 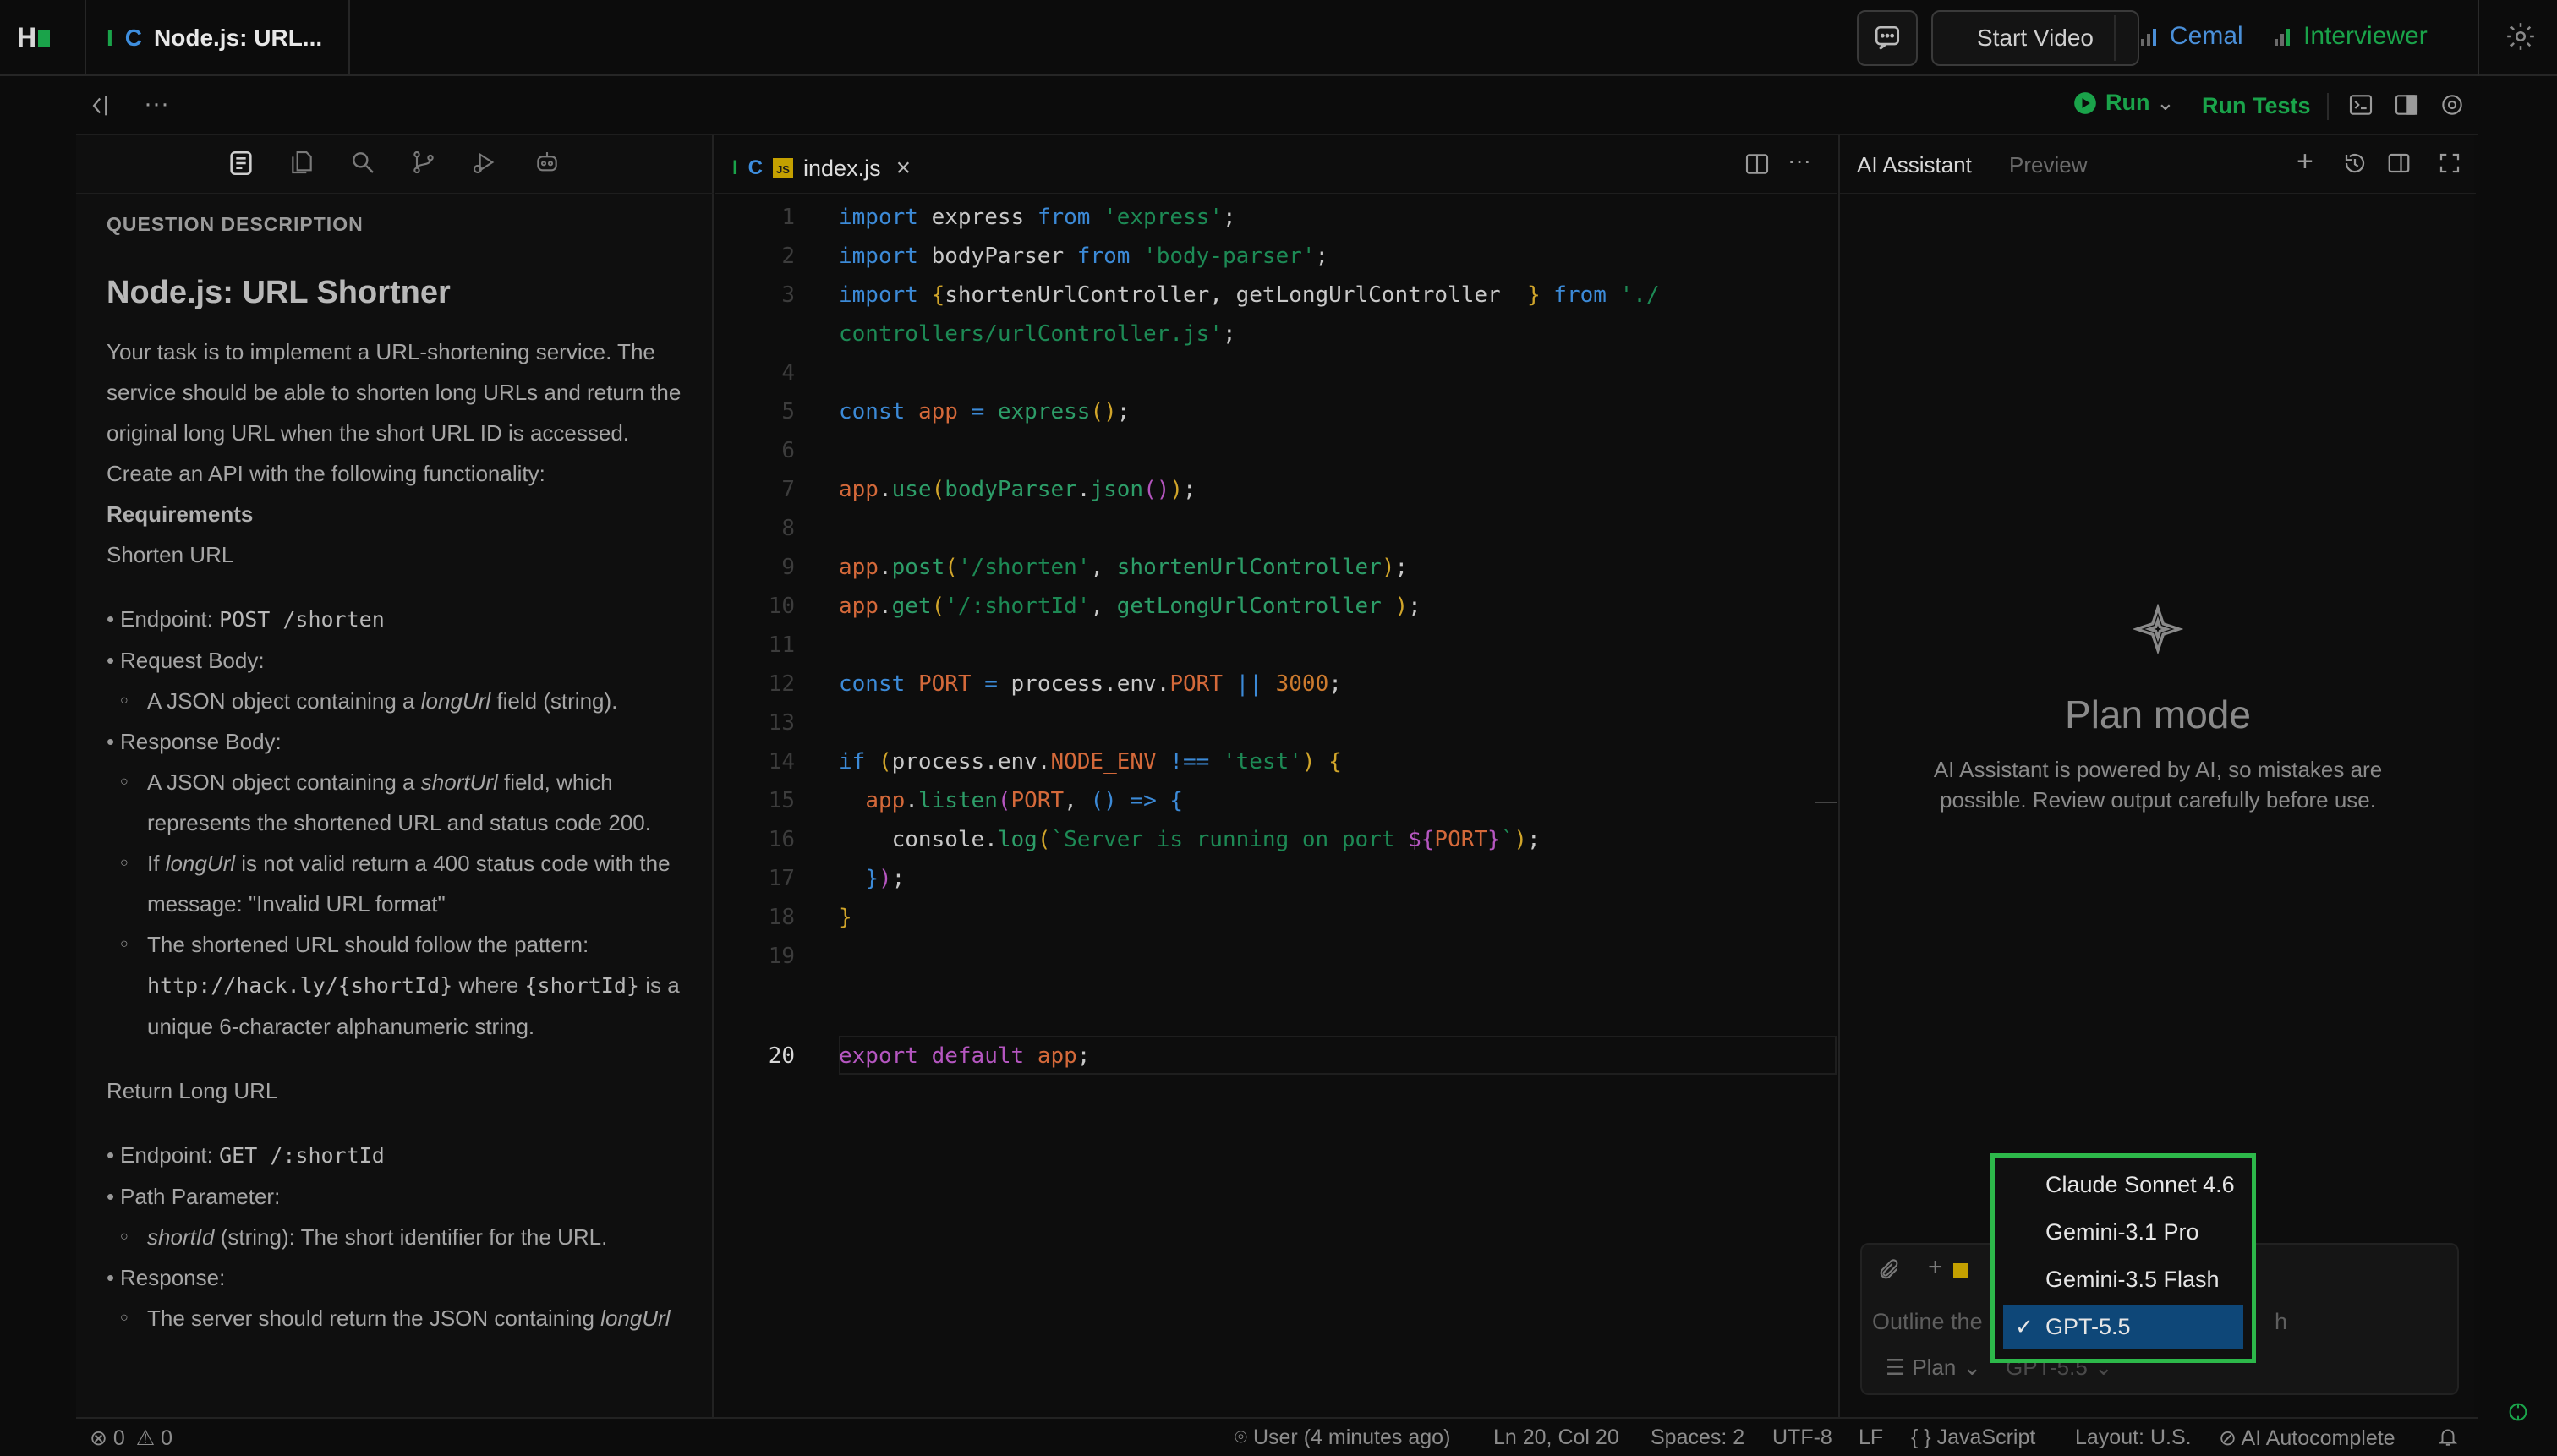 I want to click on debug-run-icon, so click(x=484, y=165).